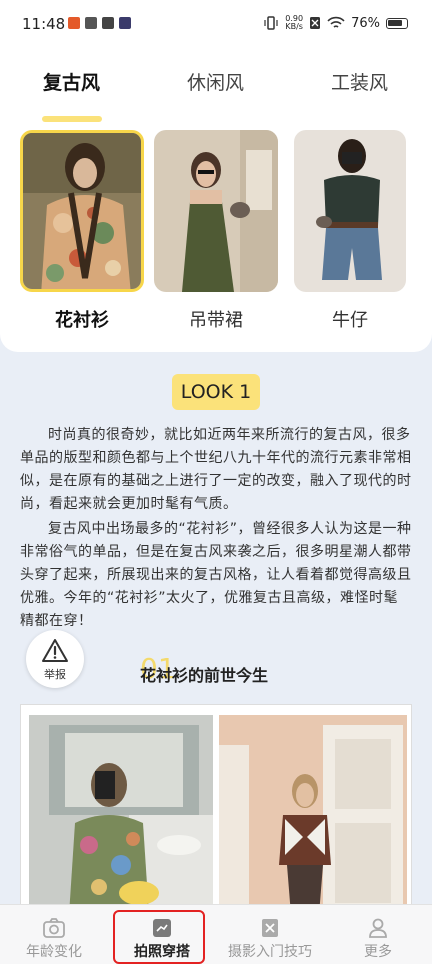  What do you see at coordinates (270, 928) in the screenshot?
I see `book-icon` at bounding box center [270, 928].